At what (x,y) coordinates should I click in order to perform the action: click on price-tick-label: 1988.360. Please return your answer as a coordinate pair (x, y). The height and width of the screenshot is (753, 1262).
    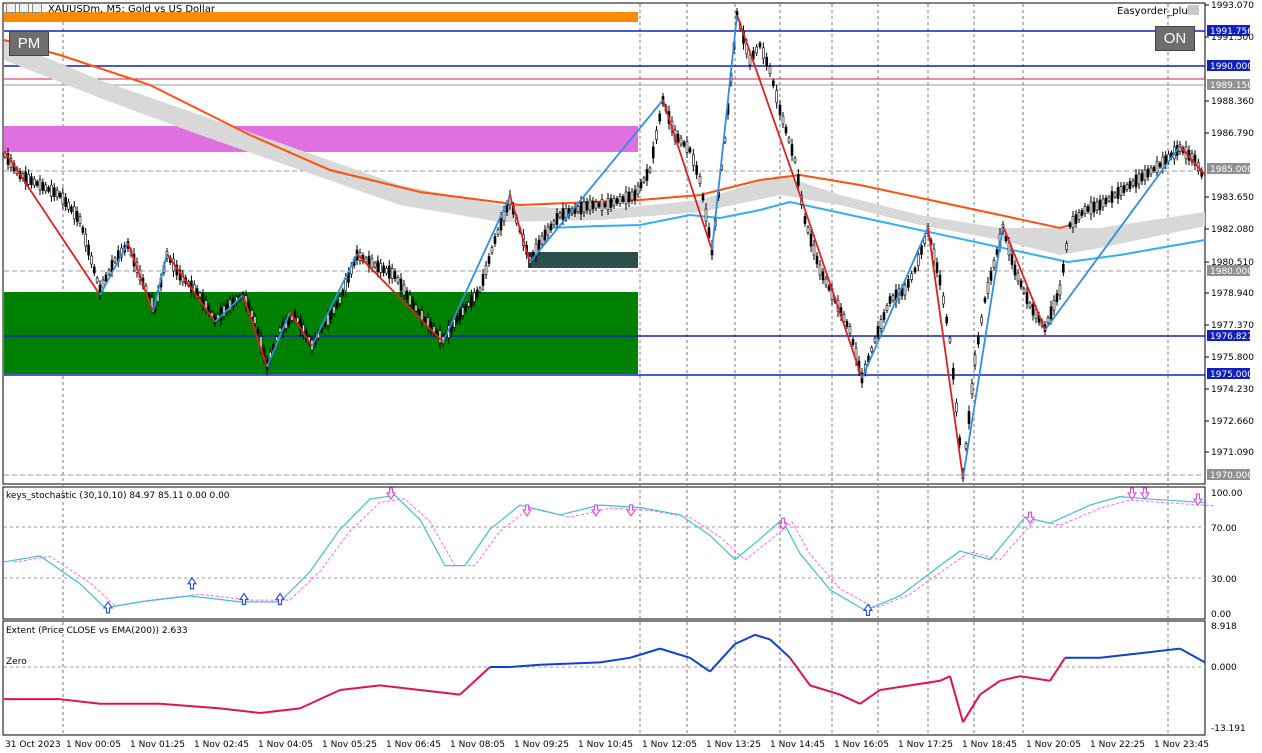
    Looking at the image, I should click on (1232, 102).